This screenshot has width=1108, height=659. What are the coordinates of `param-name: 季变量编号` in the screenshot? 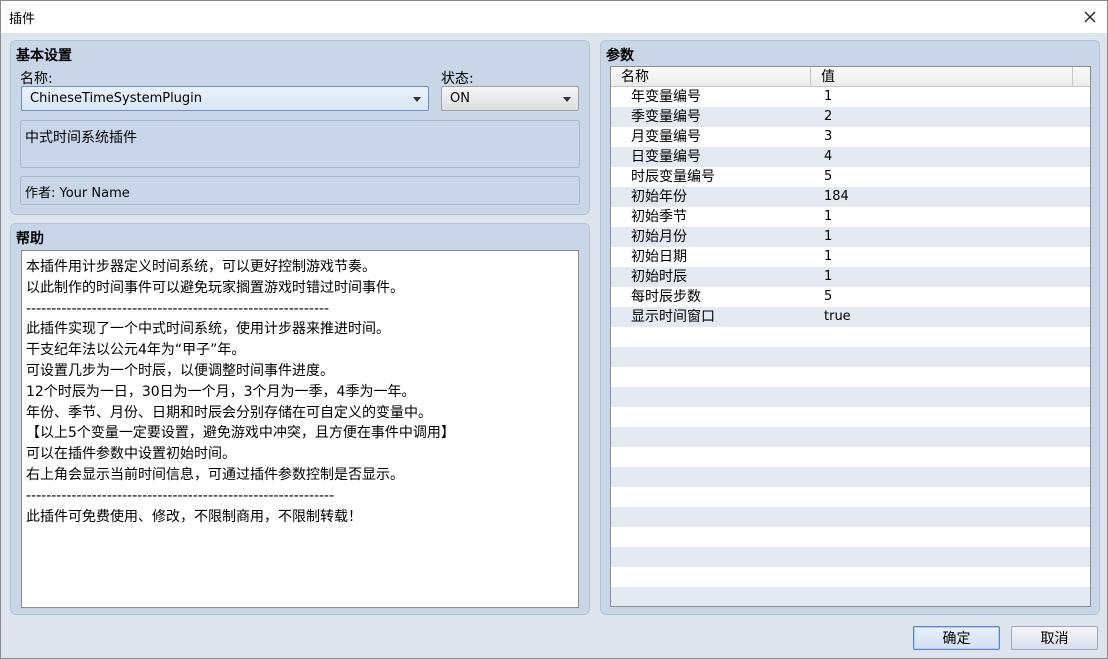 It's located at (666, 117).